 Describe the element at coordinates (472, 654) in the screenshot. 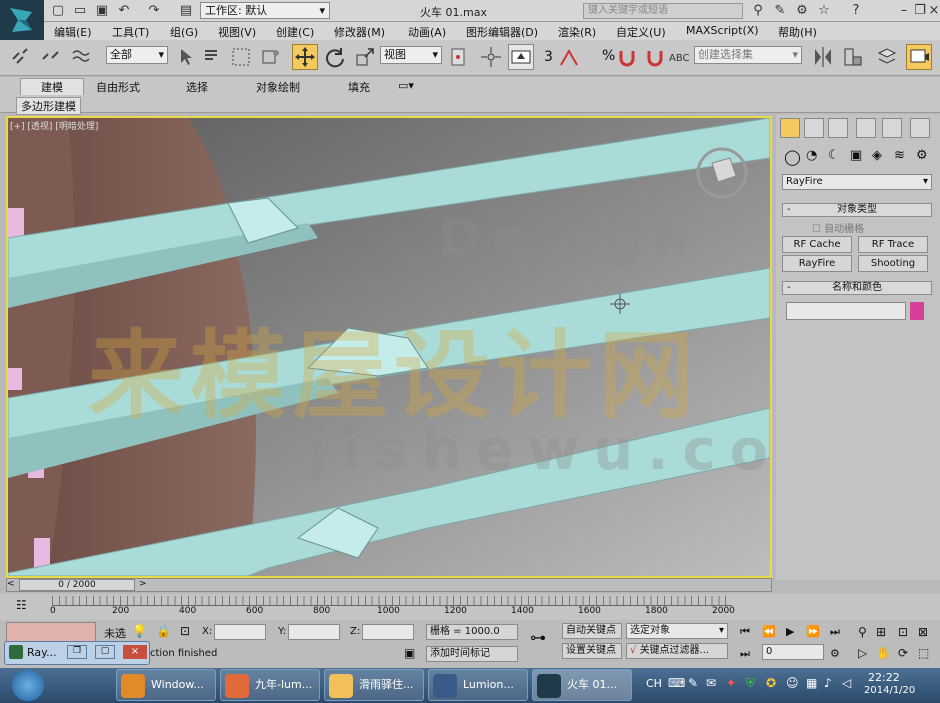

I see `add-time-tag-button: 添加时间标记` at that location.